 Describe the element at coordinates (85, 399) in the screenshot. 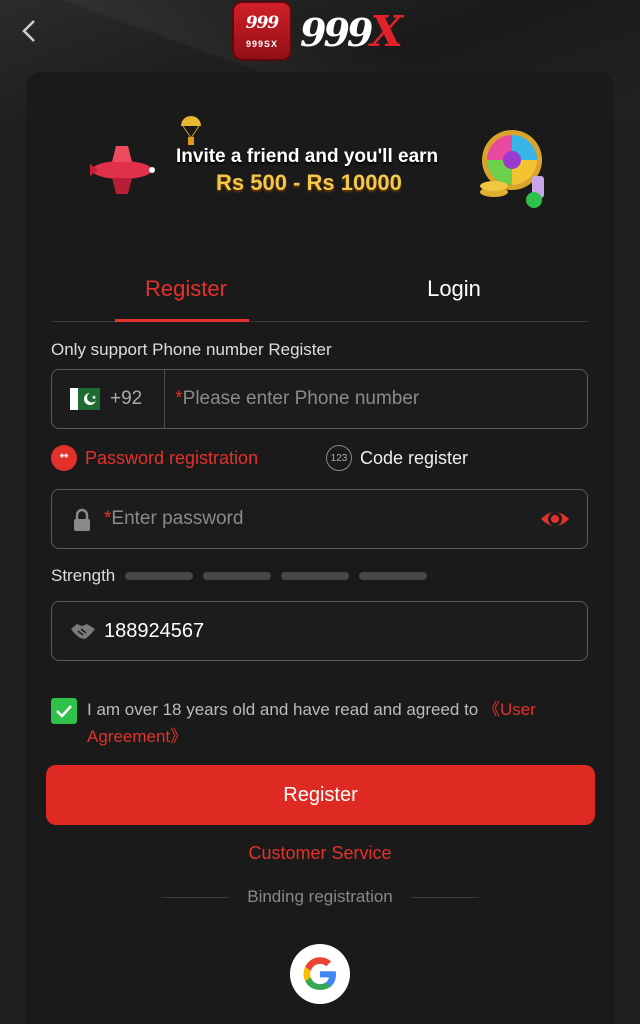

I see `pakistan-flag-icon` at that location.